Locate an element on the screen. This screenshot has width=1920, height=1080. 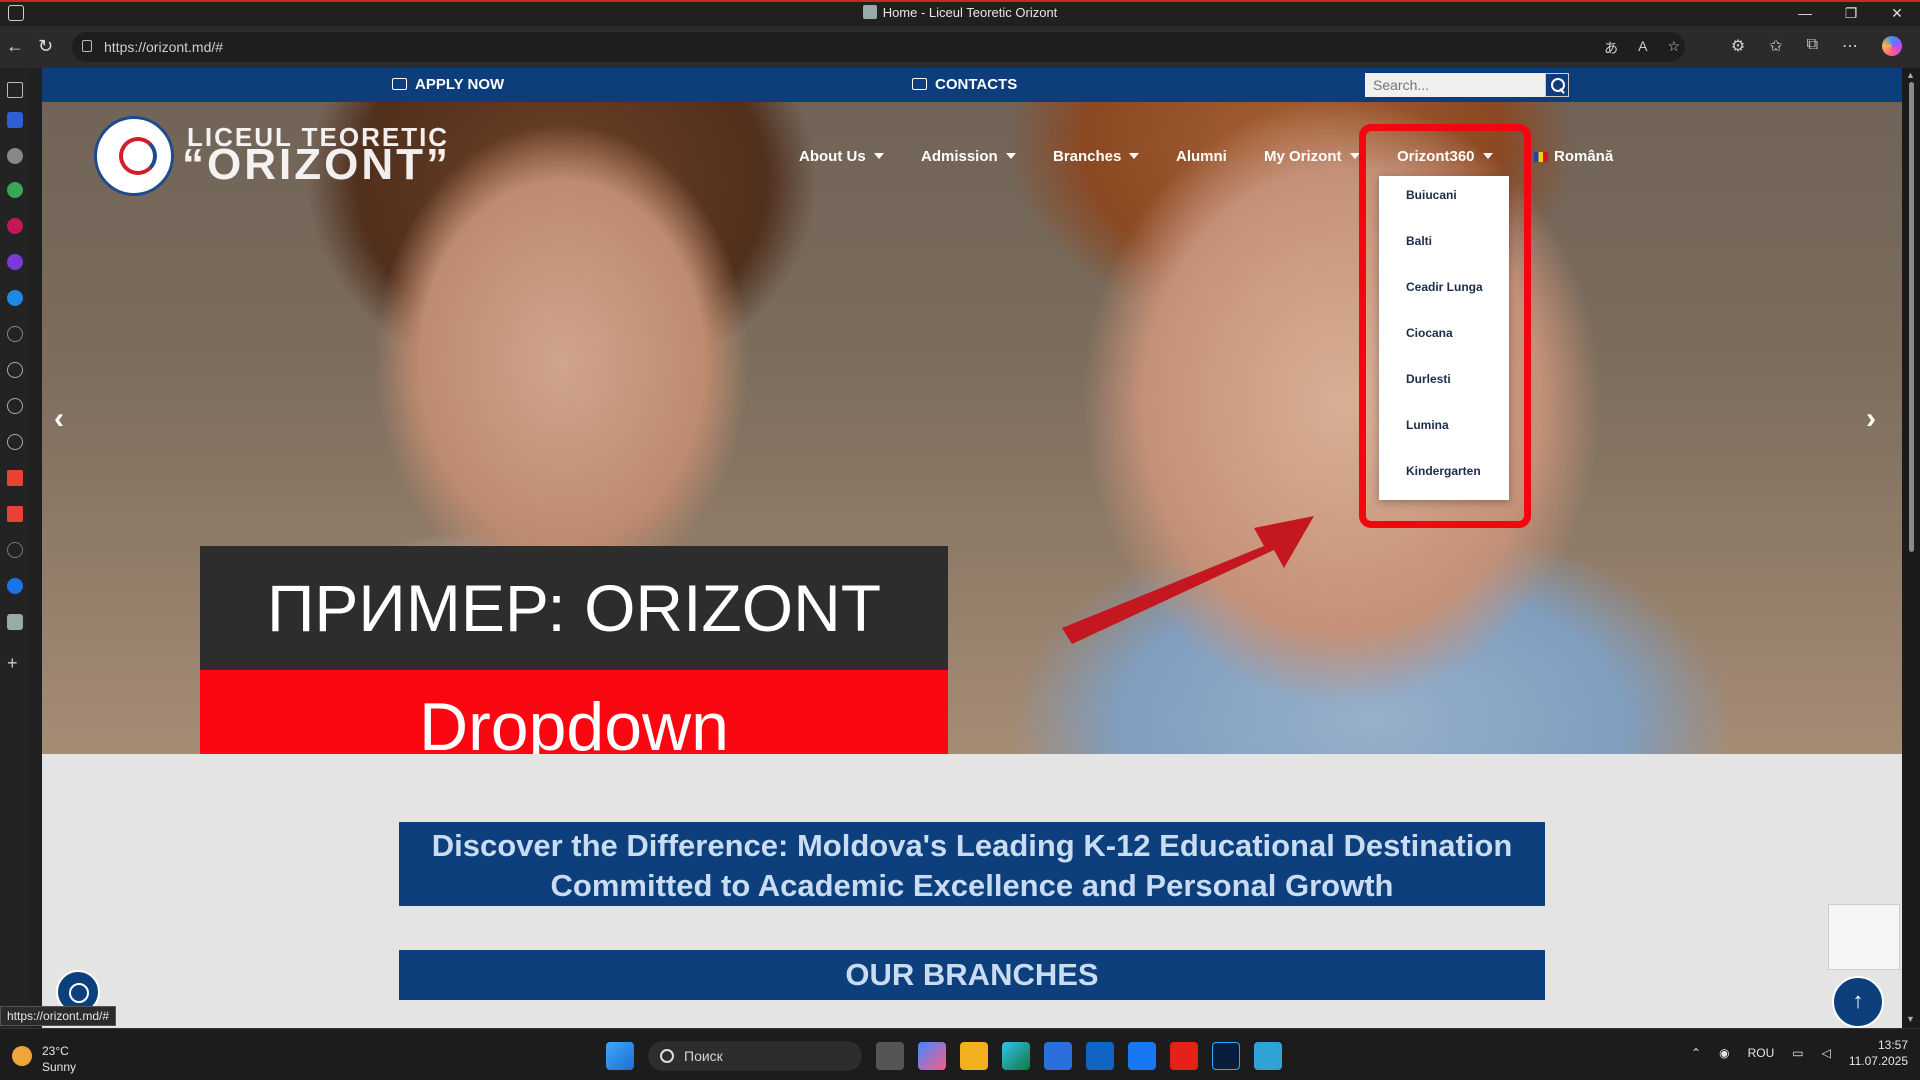
edge-browser-icon is located at coordinates (1016, 1056).